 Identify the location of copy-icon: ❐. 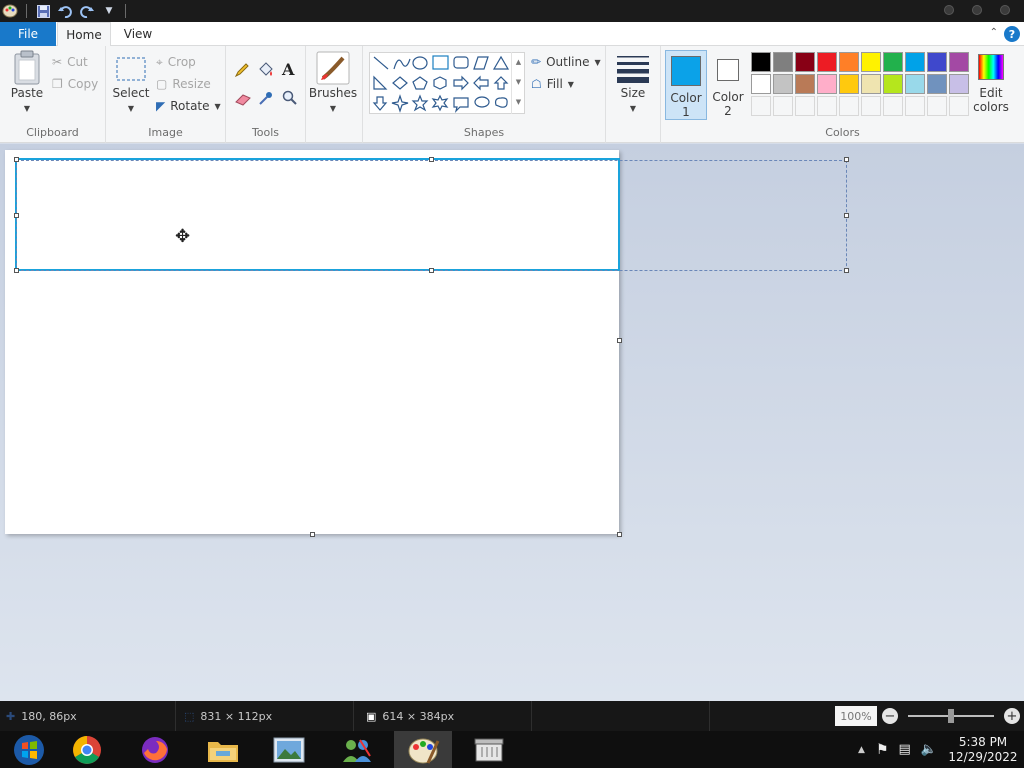
(57, 84).